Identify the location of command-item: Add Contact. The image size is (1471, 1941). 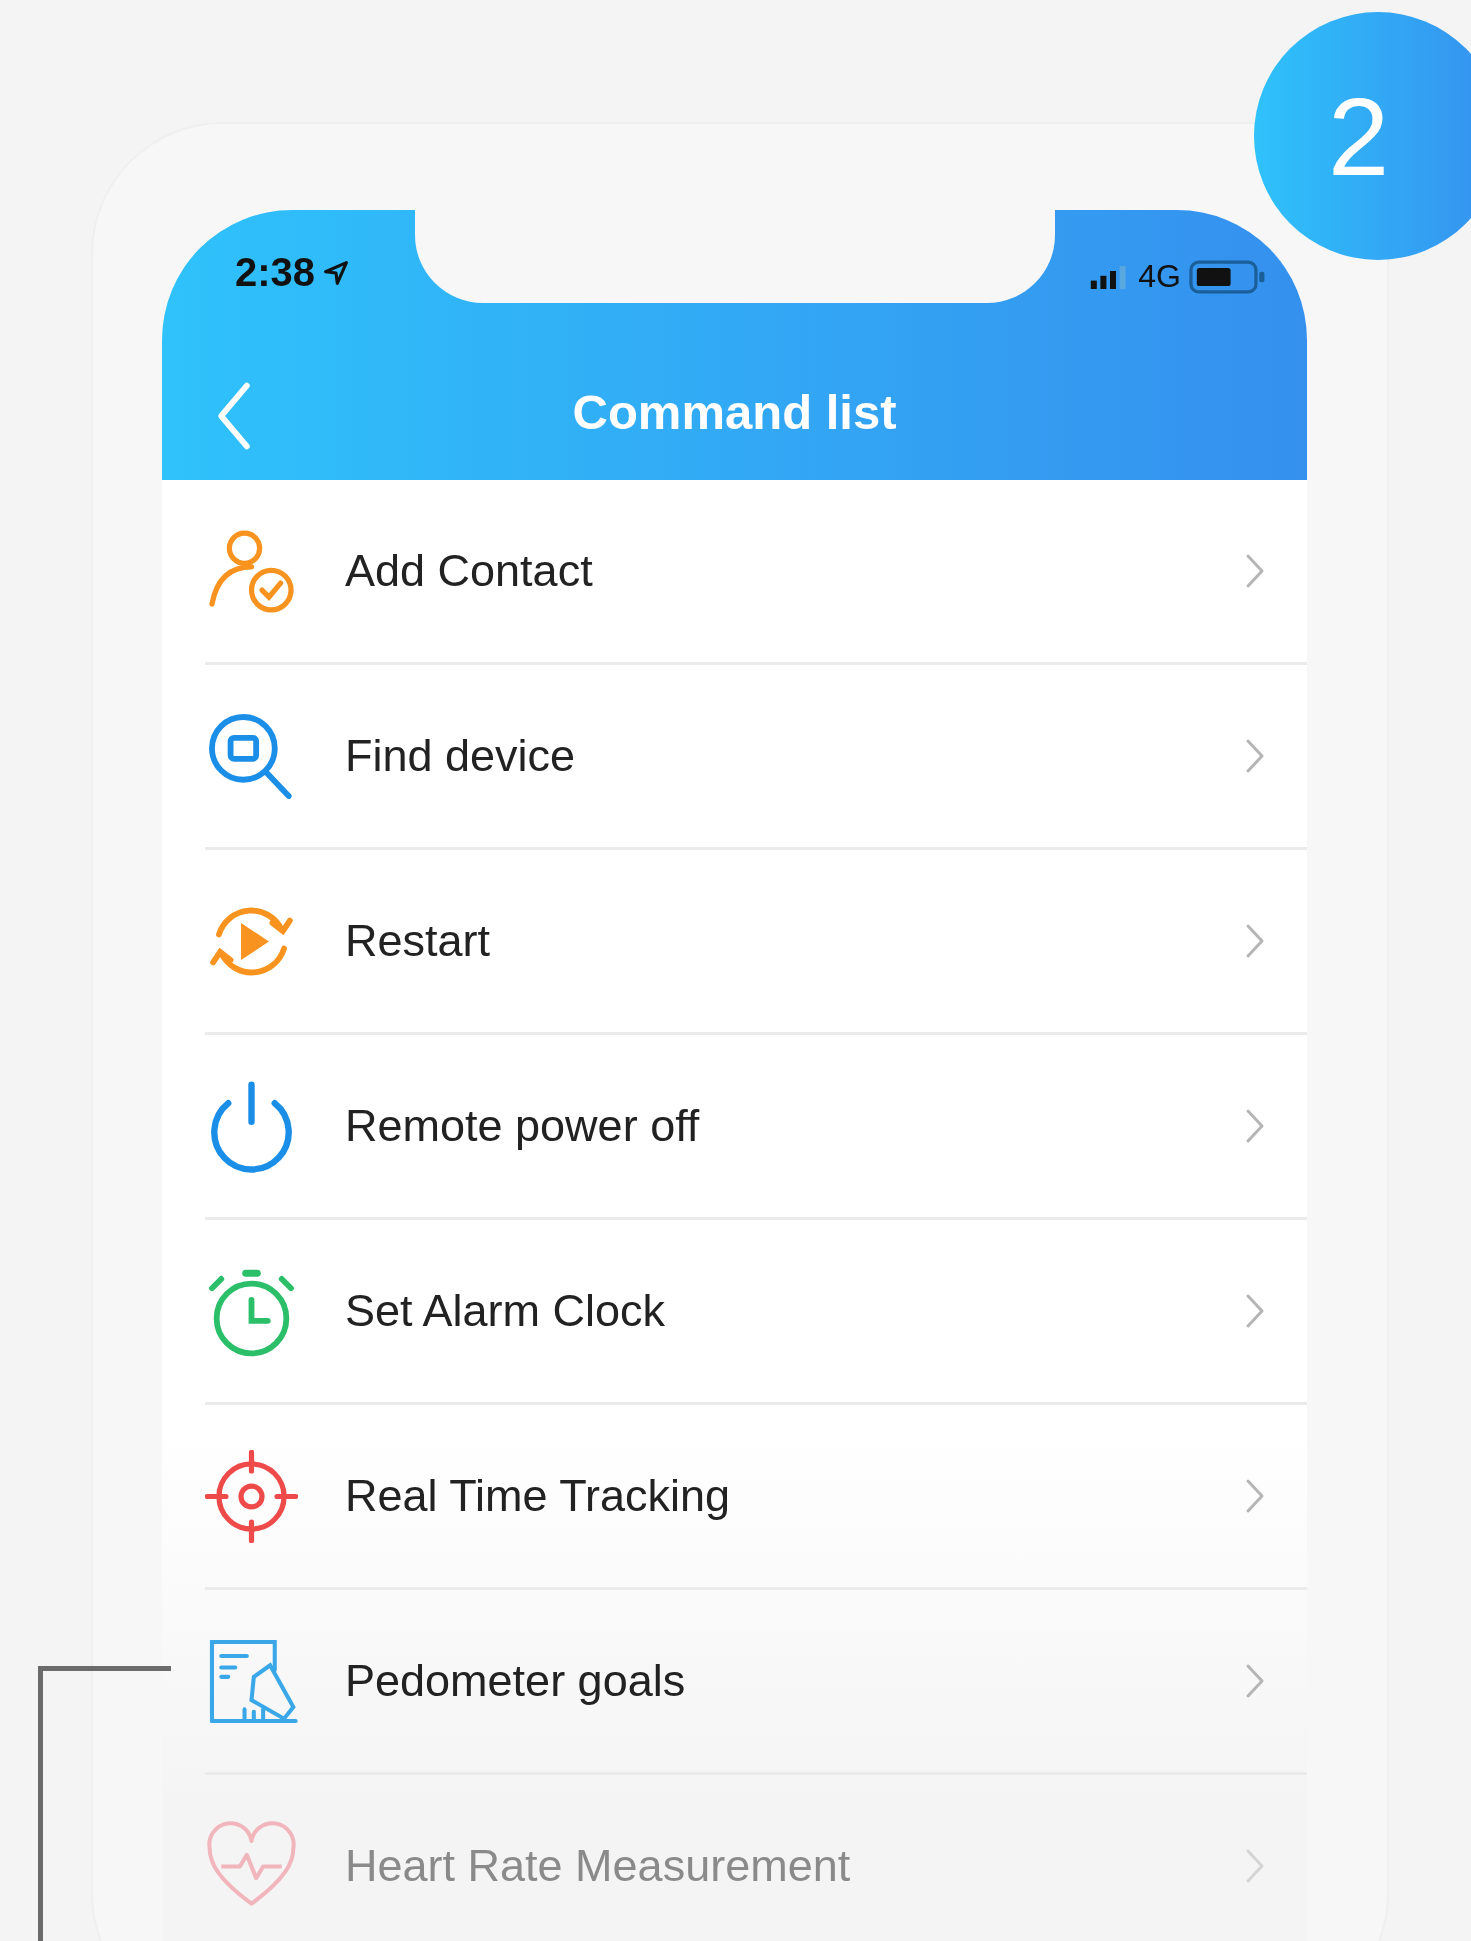
(756, 572).